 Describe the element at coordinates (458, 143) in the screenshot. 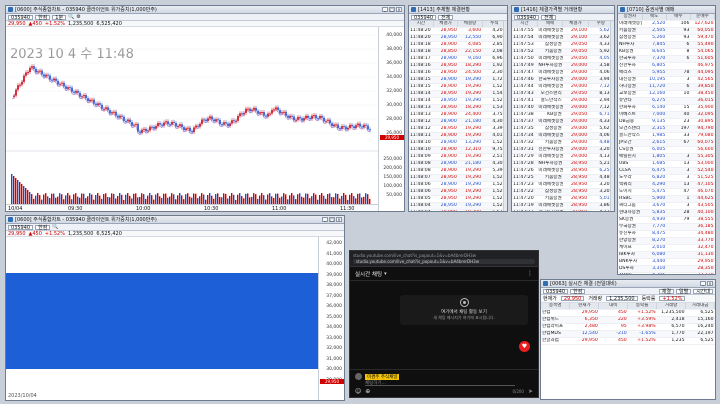

I see `table-row: 11:48:10 28,900 13,290 1,525` at that location.